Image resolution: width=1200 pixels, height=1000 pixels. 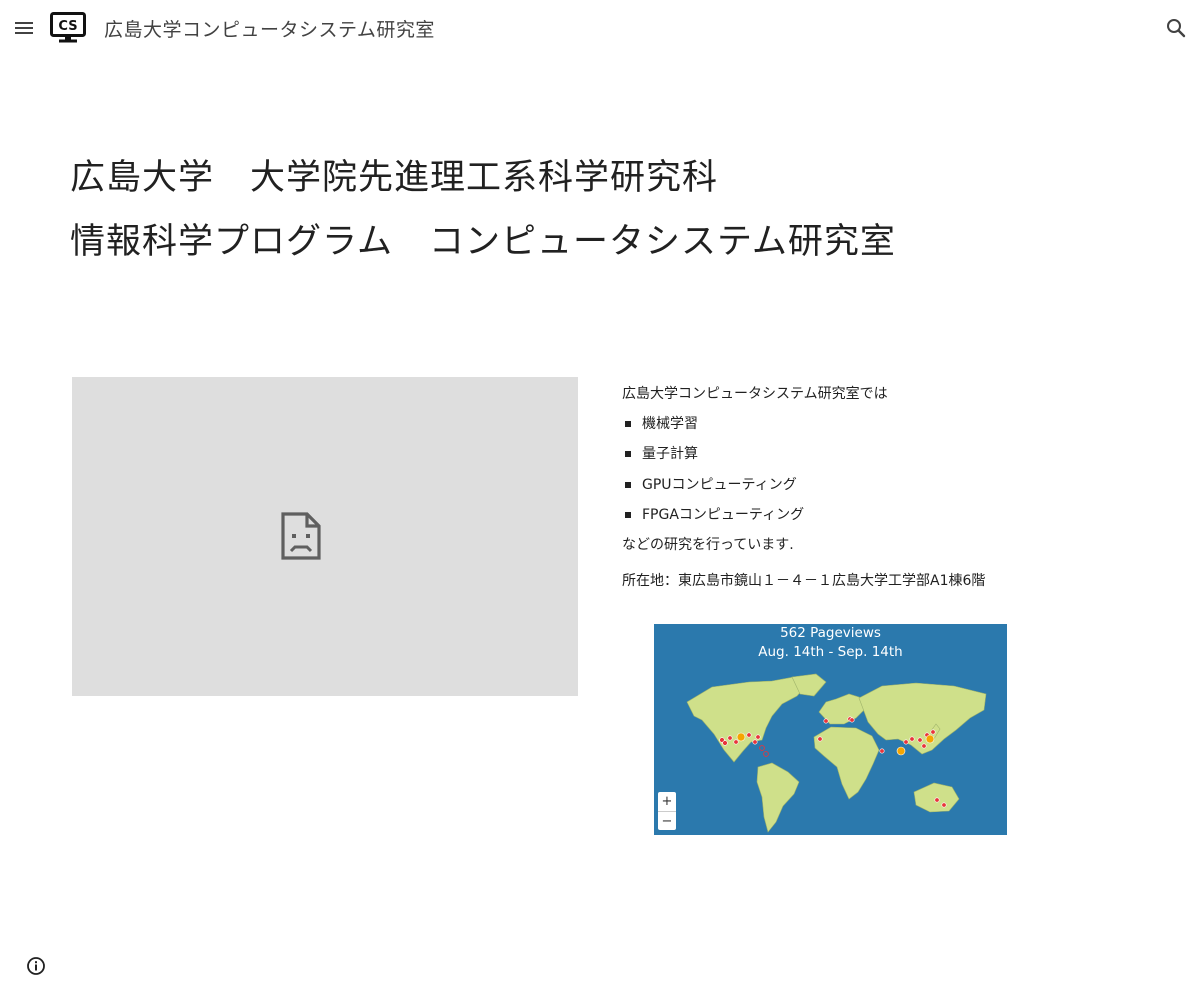 What do you see at coordinates (667, 802) in the screenshot?
I see `zoom-in-button: +` at bounding box center [667, 802].